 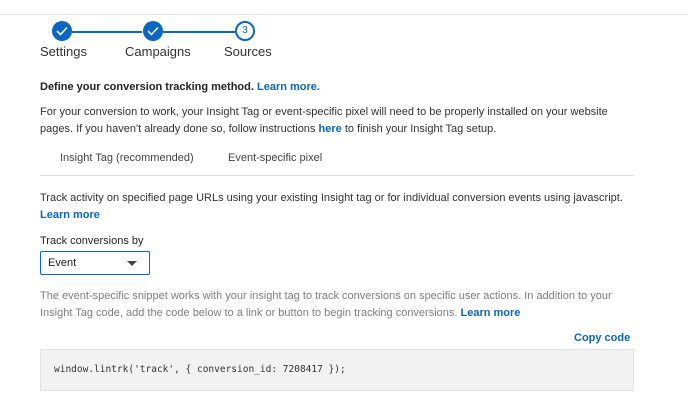 I want to click on track-conversions-select: Event, so click(x=95, y=263).